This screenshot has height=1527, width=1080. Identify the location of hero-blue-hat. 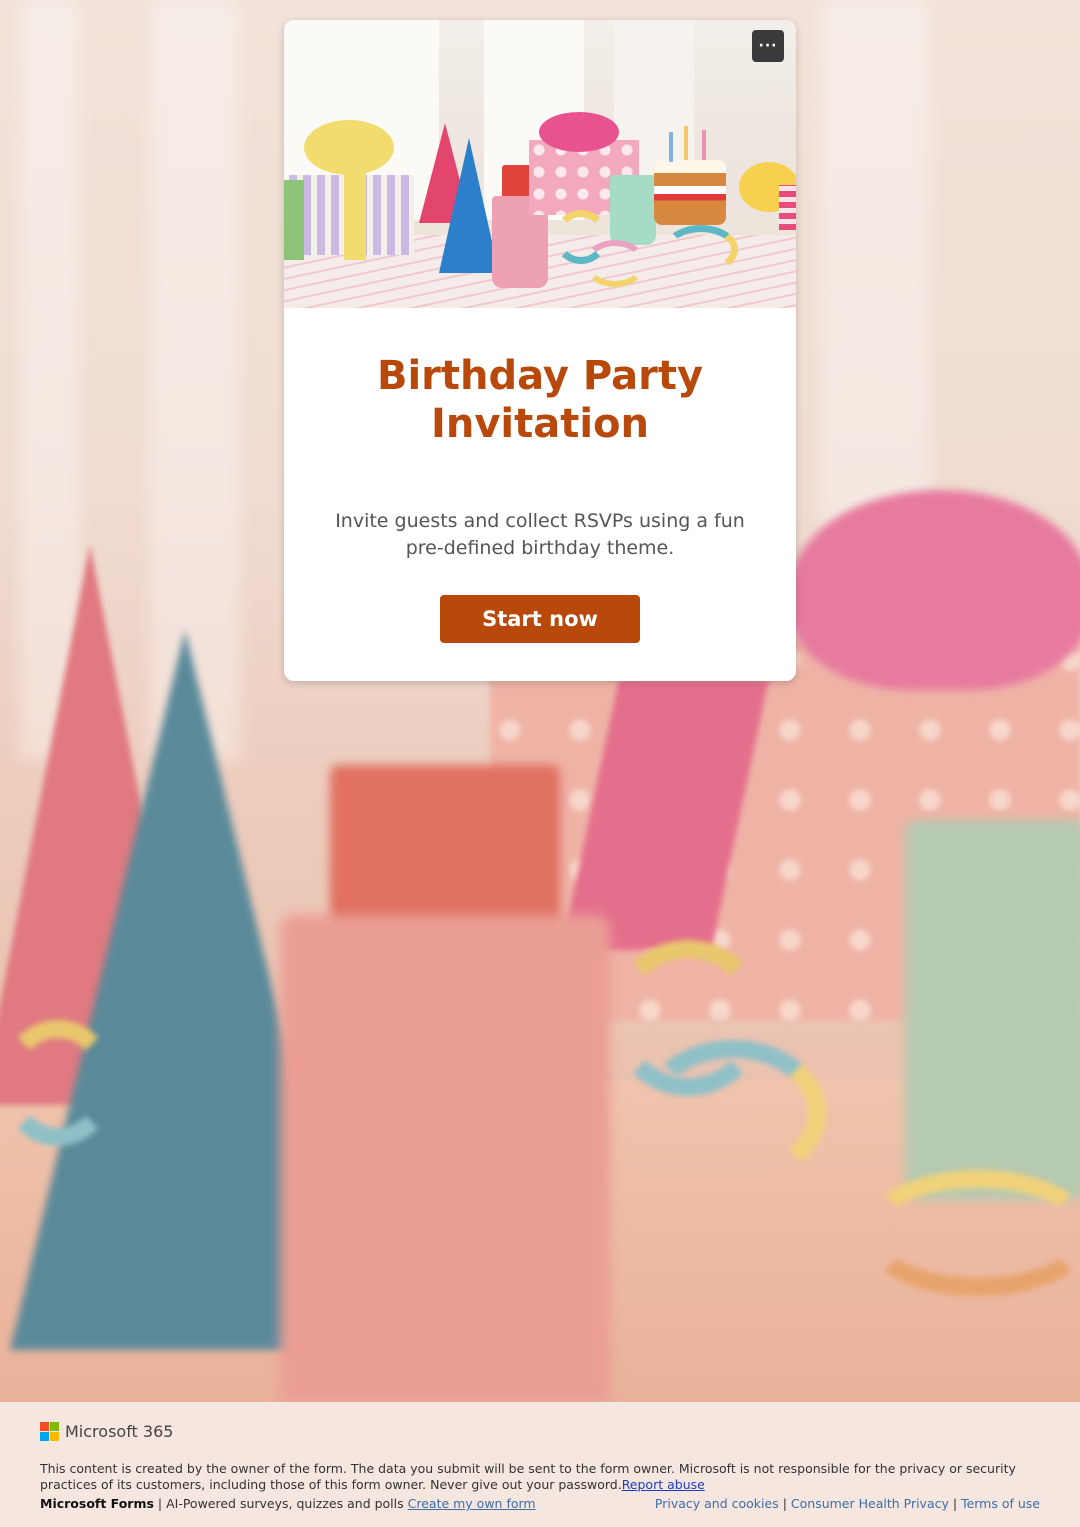
(469, 205).